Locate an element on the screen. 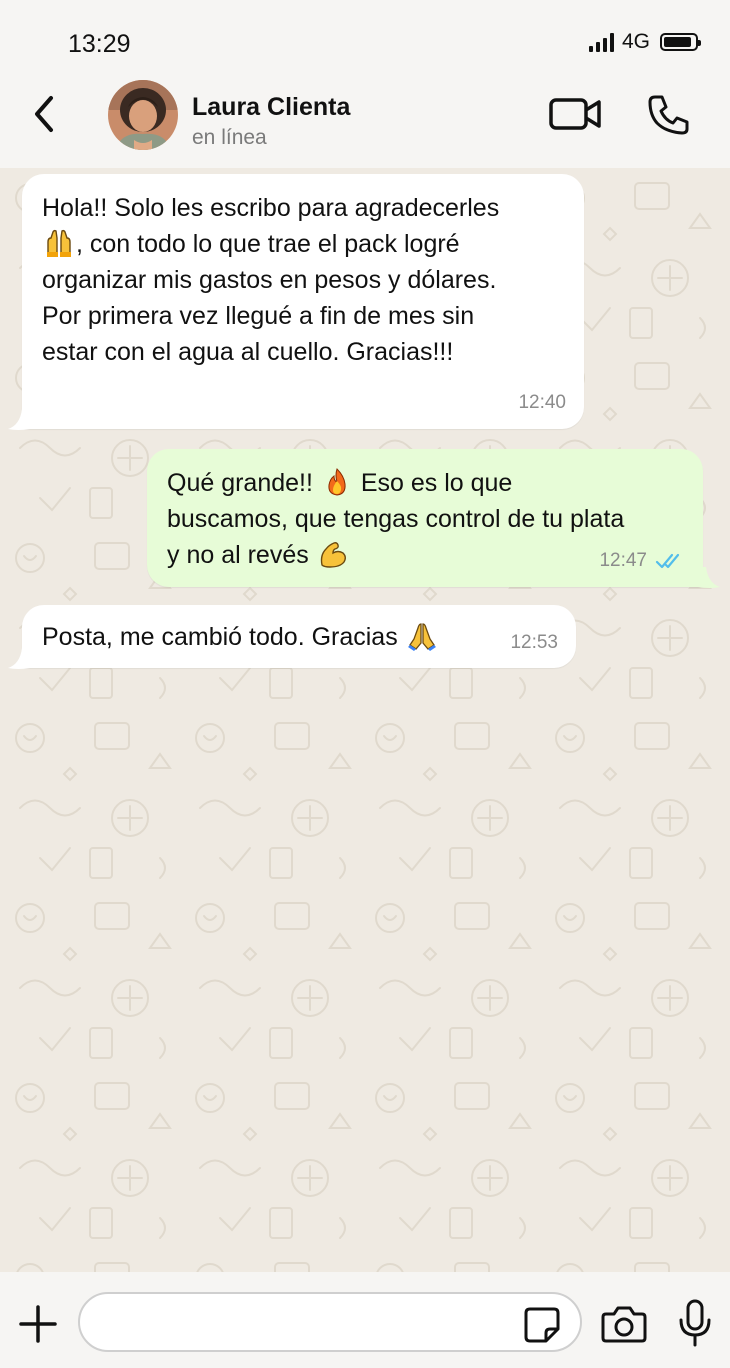  attach-button is located at coordinates (38, 1324).